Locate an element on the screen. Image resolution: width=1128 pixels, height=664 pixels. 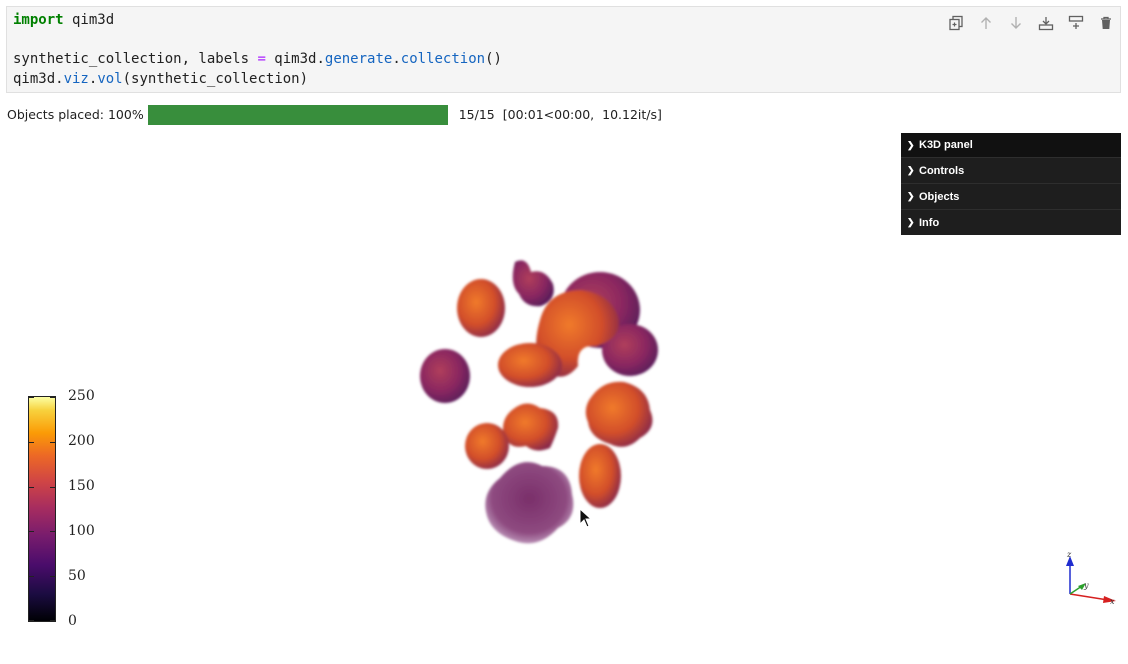
insert-above-icon is located at coordinates (1076, 22).